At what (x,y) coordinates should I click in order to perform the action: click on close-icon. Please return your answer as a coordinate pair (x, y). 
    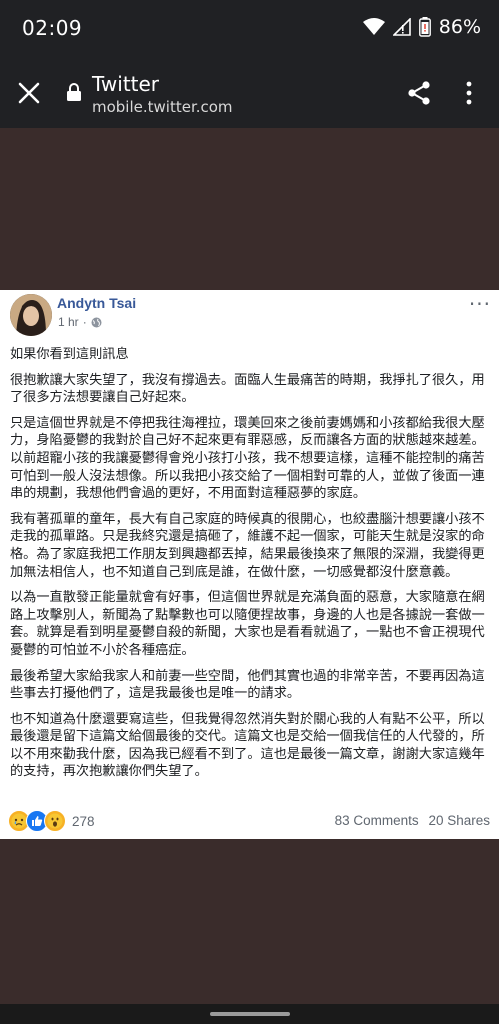
    Looking at the image, I should click on (29, 93).